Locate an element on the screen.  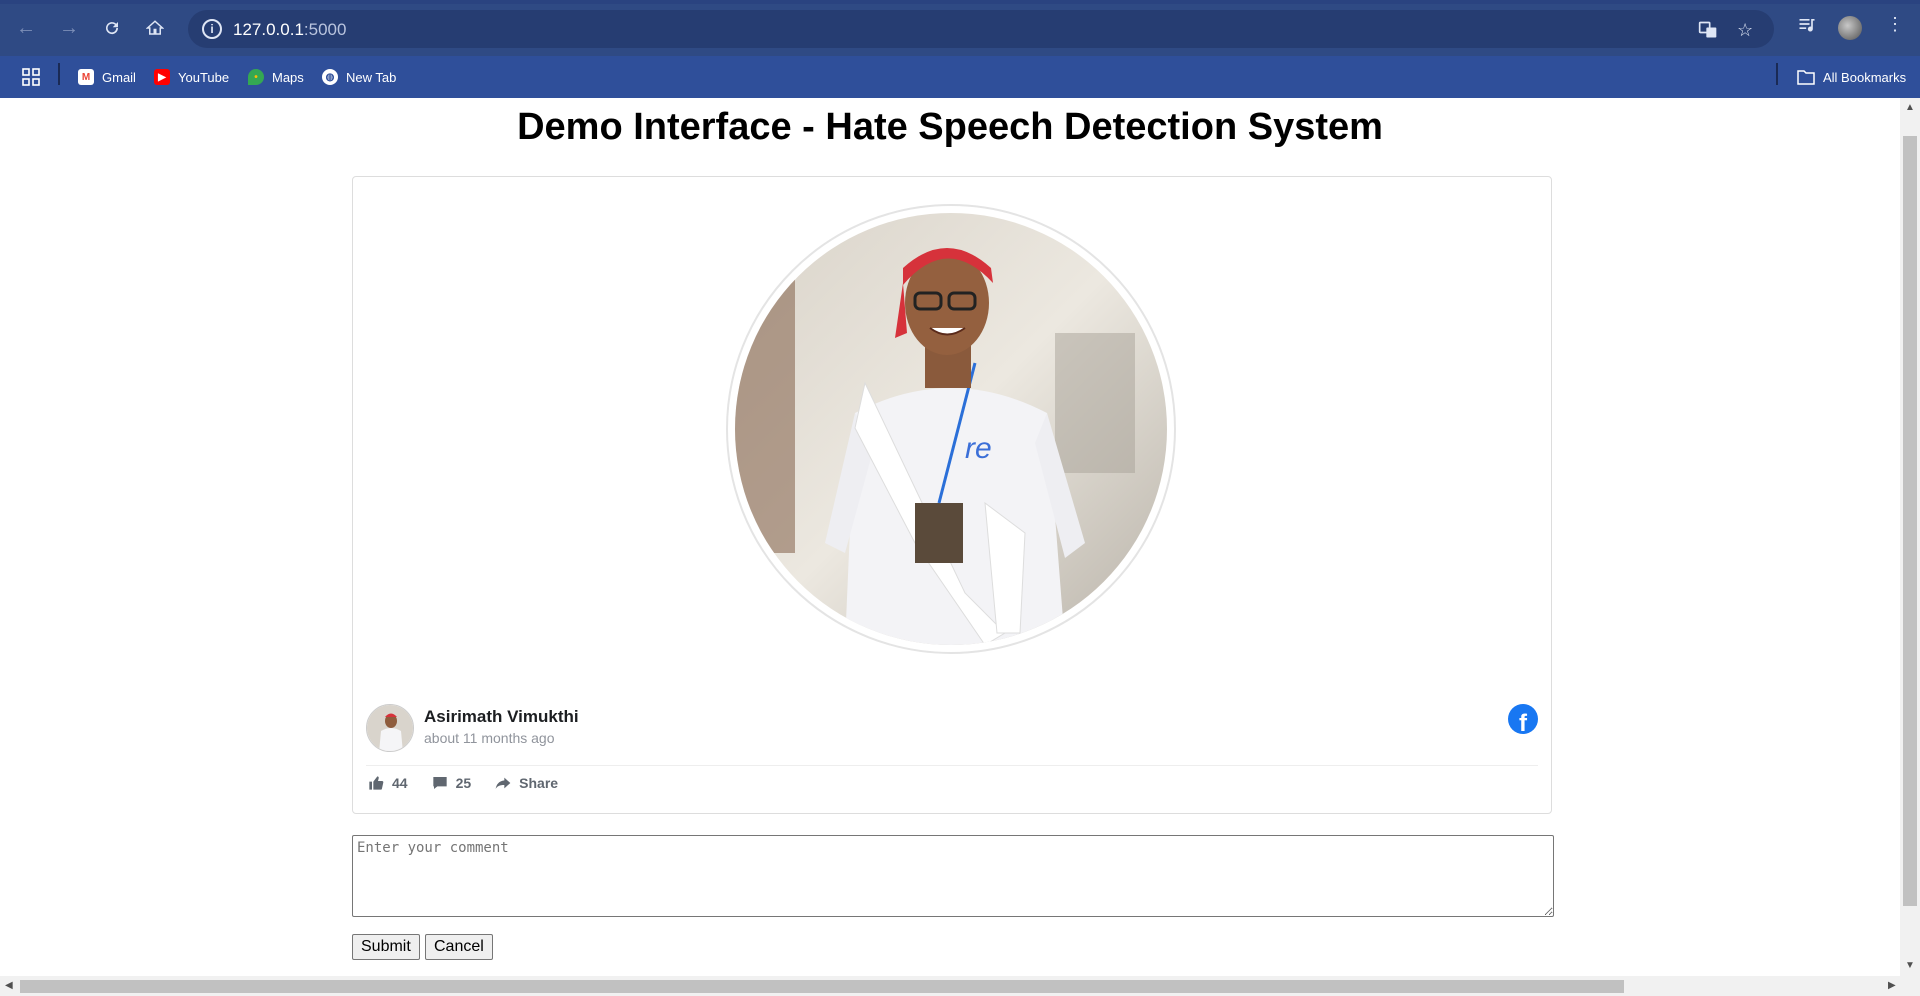
comment-icon is located at coordinates (439, 783).